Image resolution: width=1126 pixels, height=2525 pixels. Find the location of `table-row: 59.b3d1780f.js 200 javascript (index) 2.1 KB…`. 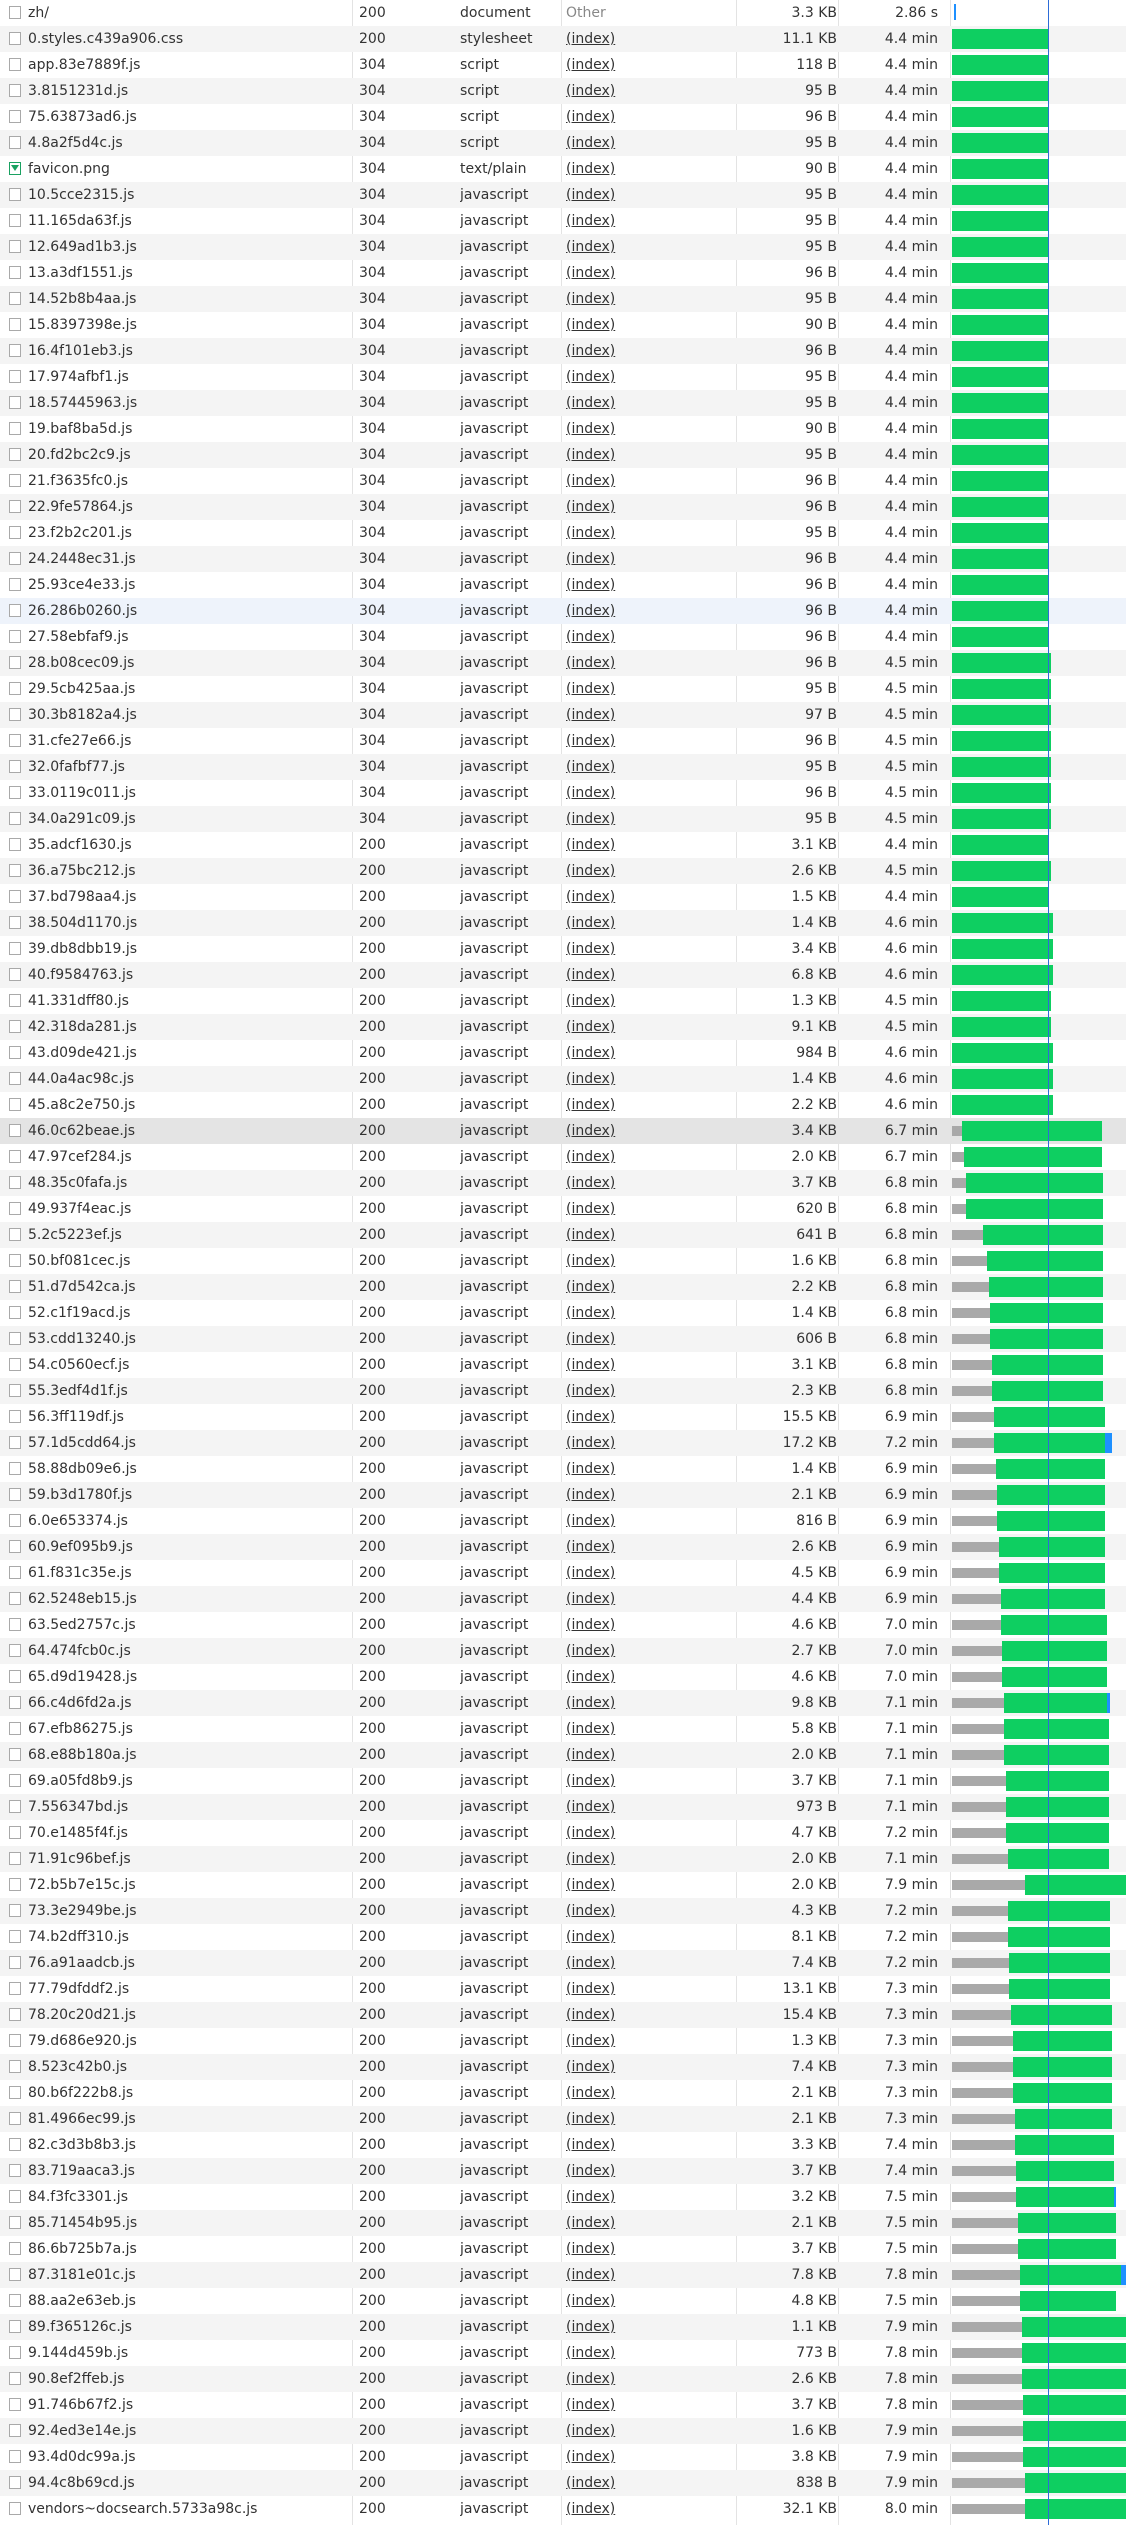

table-row: 59.b3d1780f.js 200 javascript (index) 2.1 KB… is located at coordinates (563, 1495).